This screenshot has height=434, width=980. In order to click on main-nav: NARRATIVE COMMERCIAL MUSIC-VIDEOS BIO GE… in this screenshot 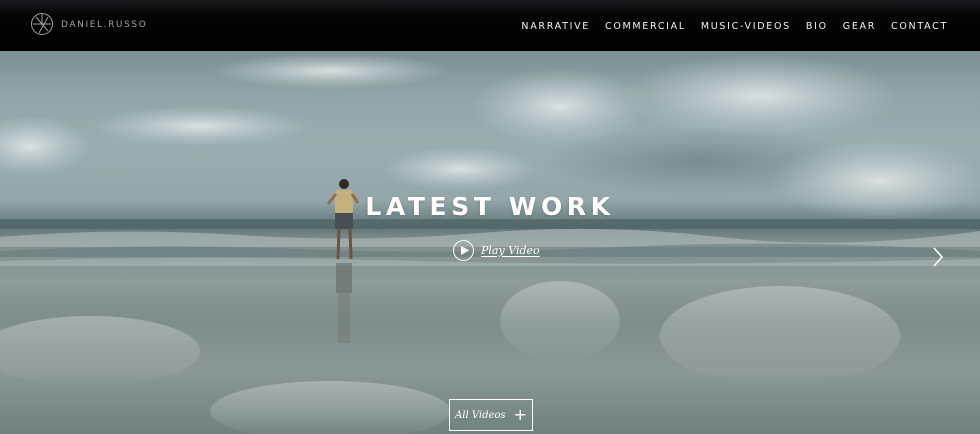, I will do `click(734, 27)`.